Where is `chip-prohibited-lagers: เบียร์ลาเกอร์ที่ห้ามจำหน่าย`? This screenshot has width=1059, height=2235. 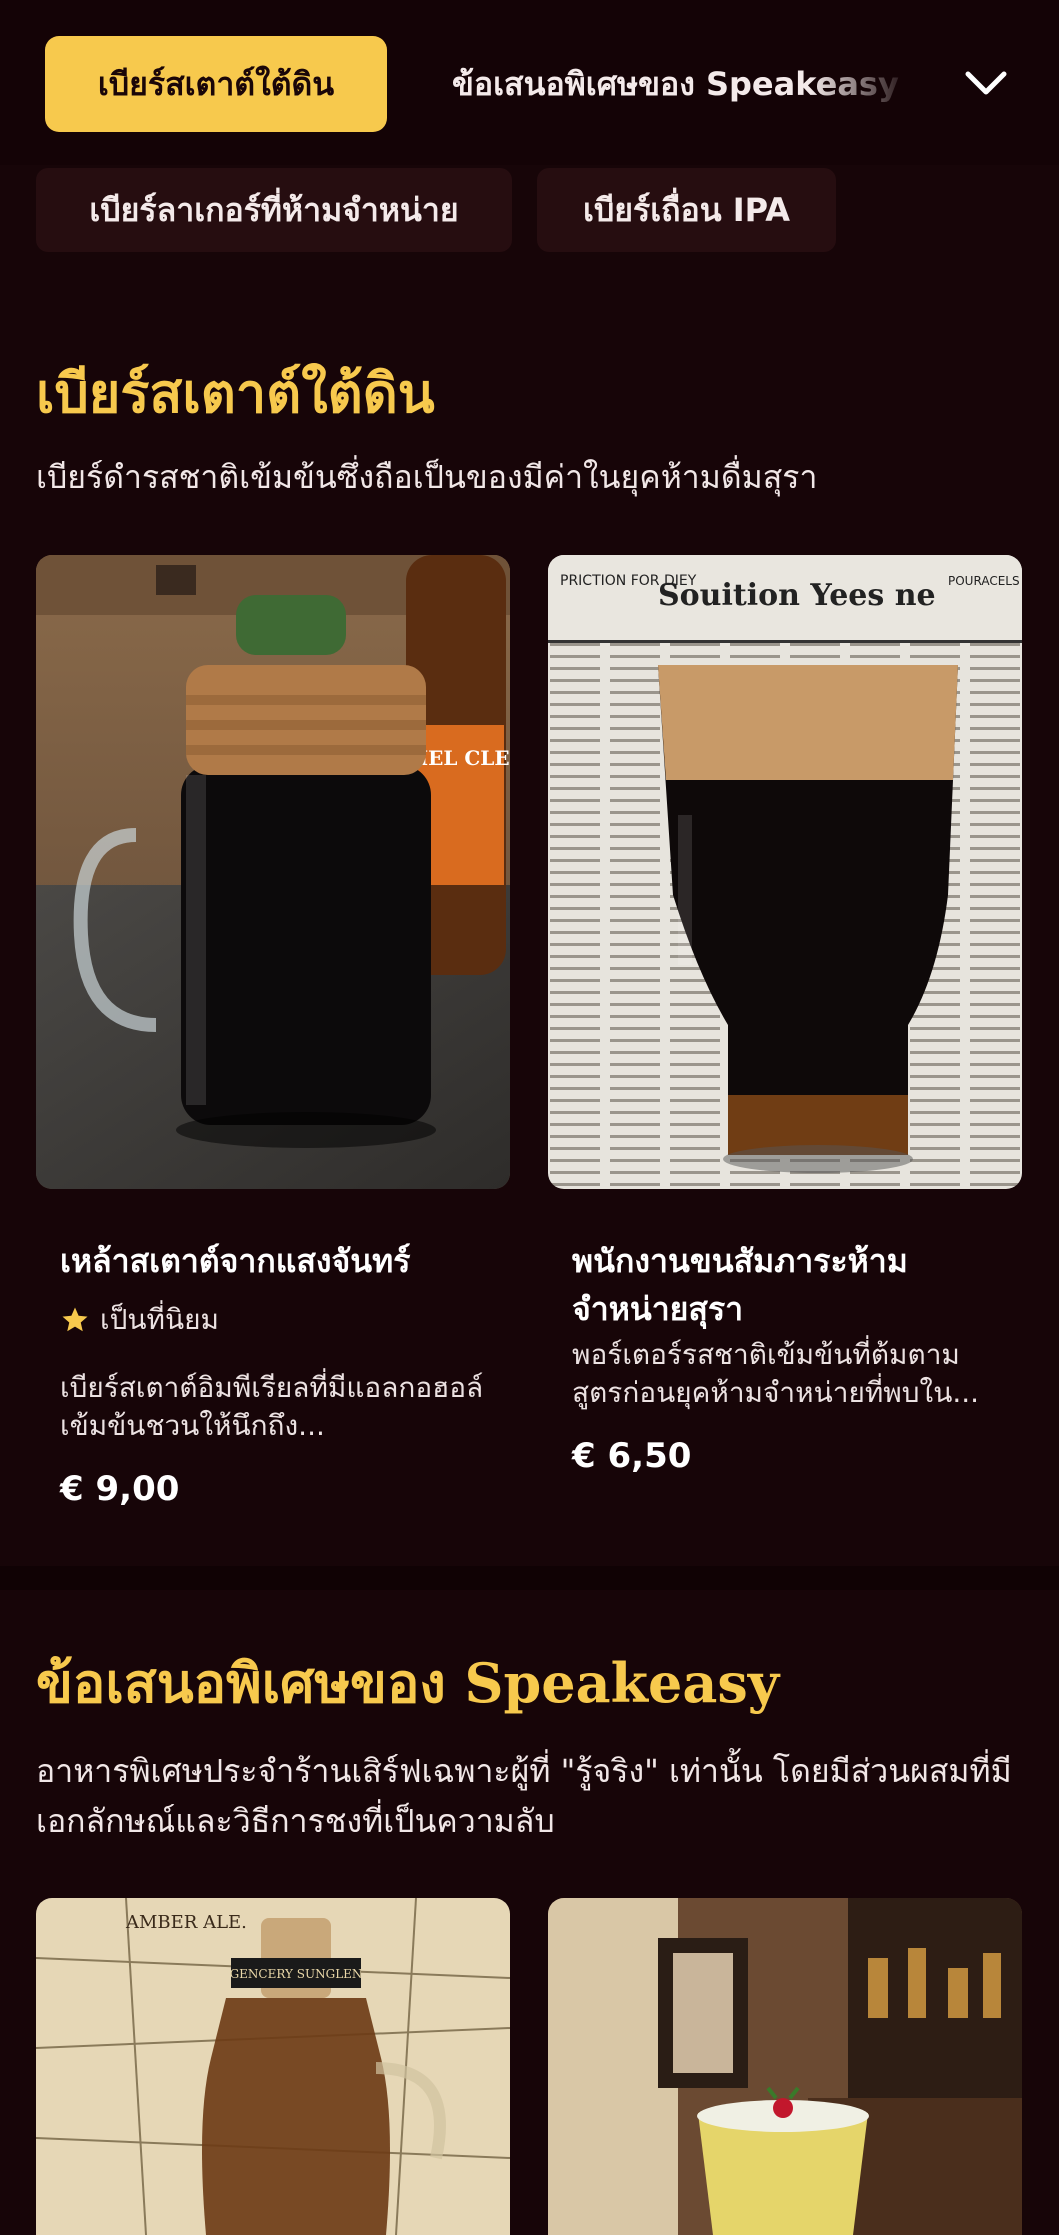
chip-prohibited-lagers: เบียร์ลาเกอร์ที่ห้ามจำหน่าย is located at coordinates (274, 210).